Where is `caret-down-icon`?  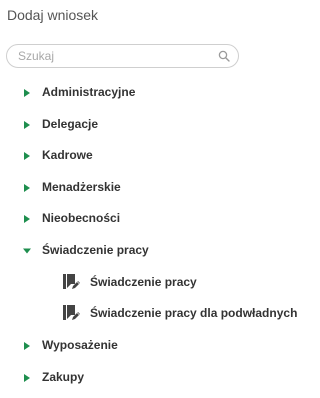
caret-down-icon is located at coordinates (27, 251).